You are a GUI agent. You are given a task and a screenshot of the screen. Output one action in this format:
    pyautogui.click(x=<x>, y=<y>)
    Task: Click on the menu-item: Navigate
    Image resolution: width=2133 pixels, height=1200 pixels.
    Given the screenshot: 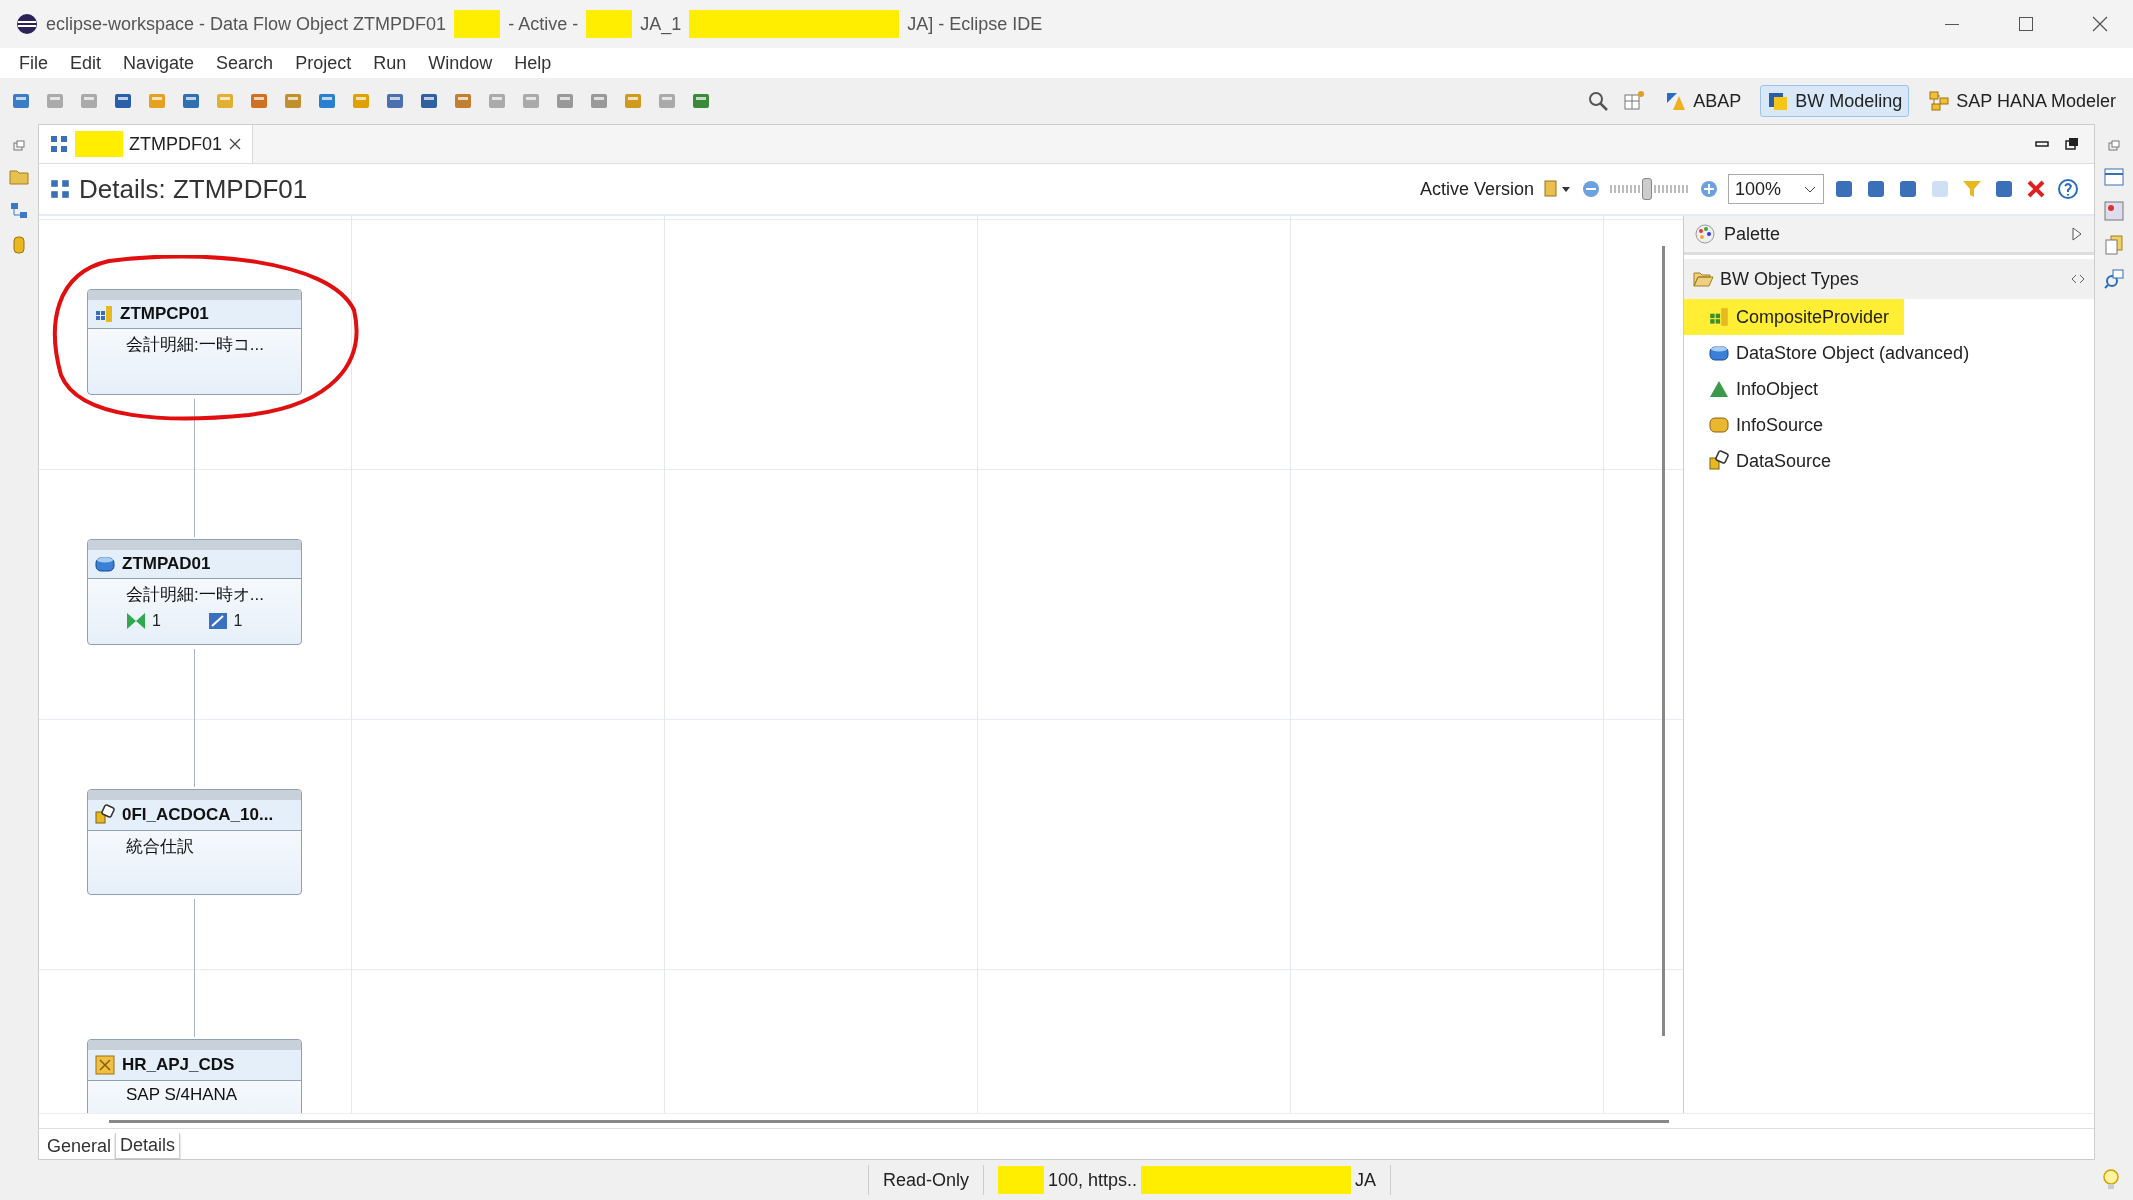 What is the action you would take?
    pyautogui.click(x=159, y=63)
    